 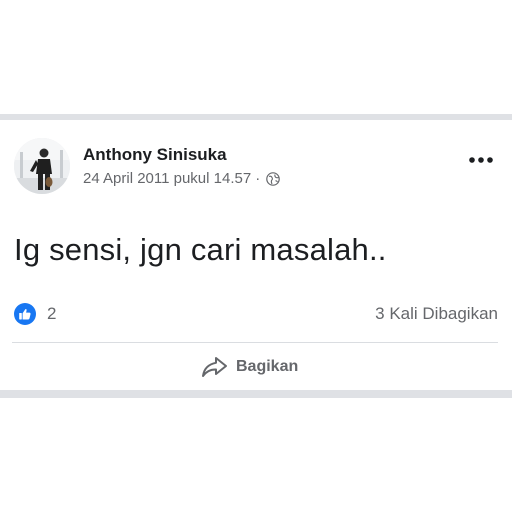 What do you see at coordinates (200, 249) in the screenshot?
I see `post-text: Ig sensi, jgn cari masalah..` at bounding box center [200, 249].